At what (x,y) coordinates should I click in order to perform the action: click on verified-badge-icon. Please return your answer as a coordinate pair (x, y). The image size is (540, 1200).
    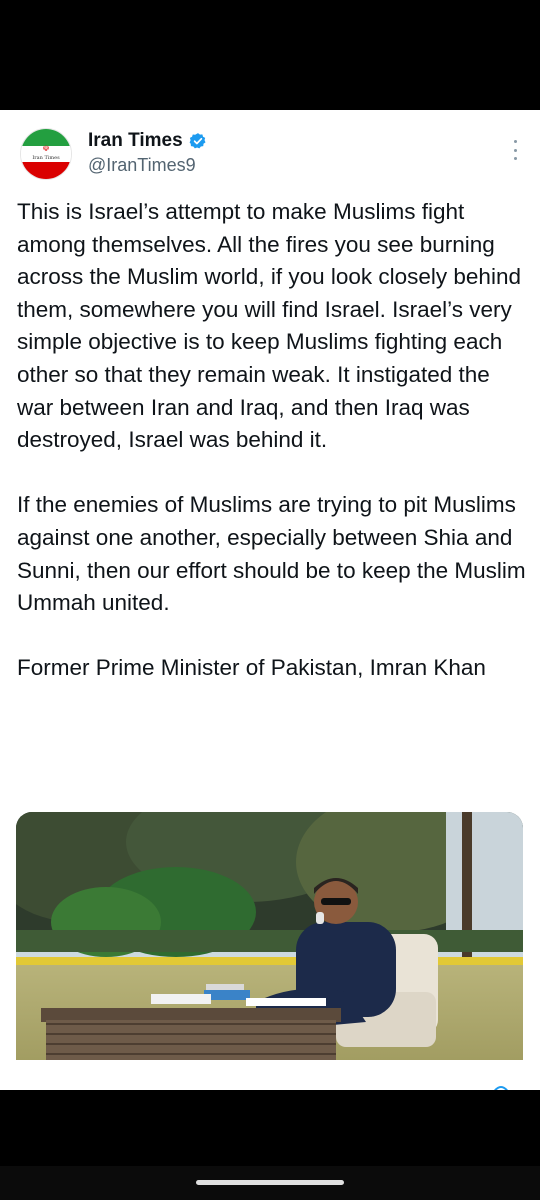
    Looking at the image, I should click on (197, 141).